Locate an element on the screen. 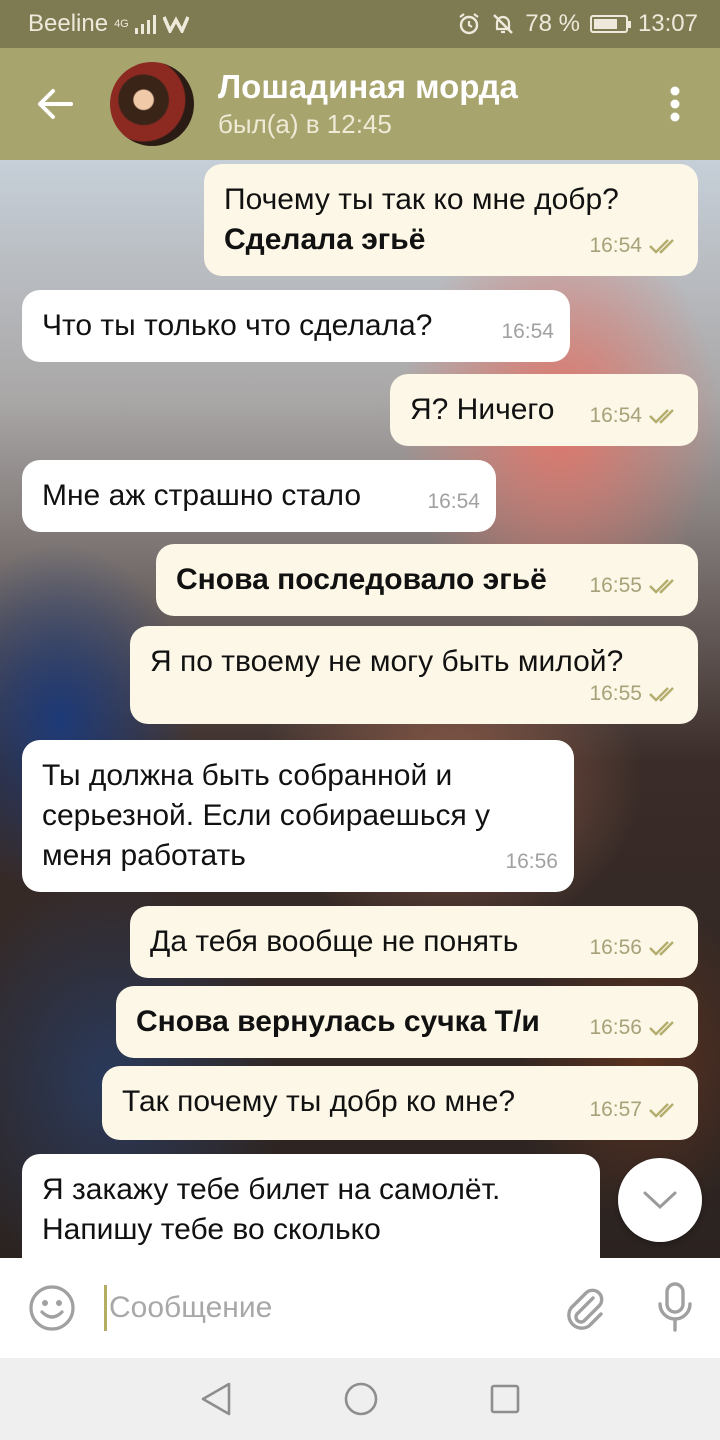  message-bubble: Снова вернулась сучка Т/и 16:56 is located at coordinates (407, 1022).